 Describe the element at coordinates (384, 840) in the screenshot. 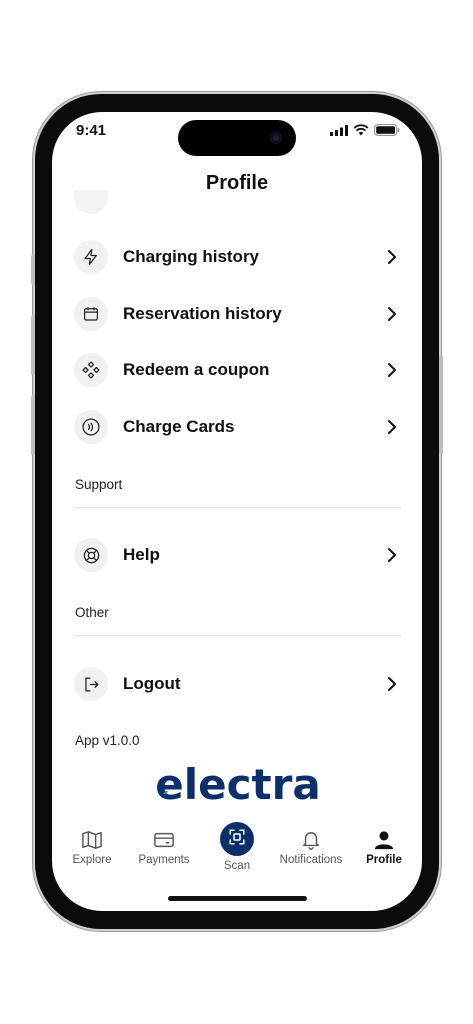

I see `user-icon` at that location.